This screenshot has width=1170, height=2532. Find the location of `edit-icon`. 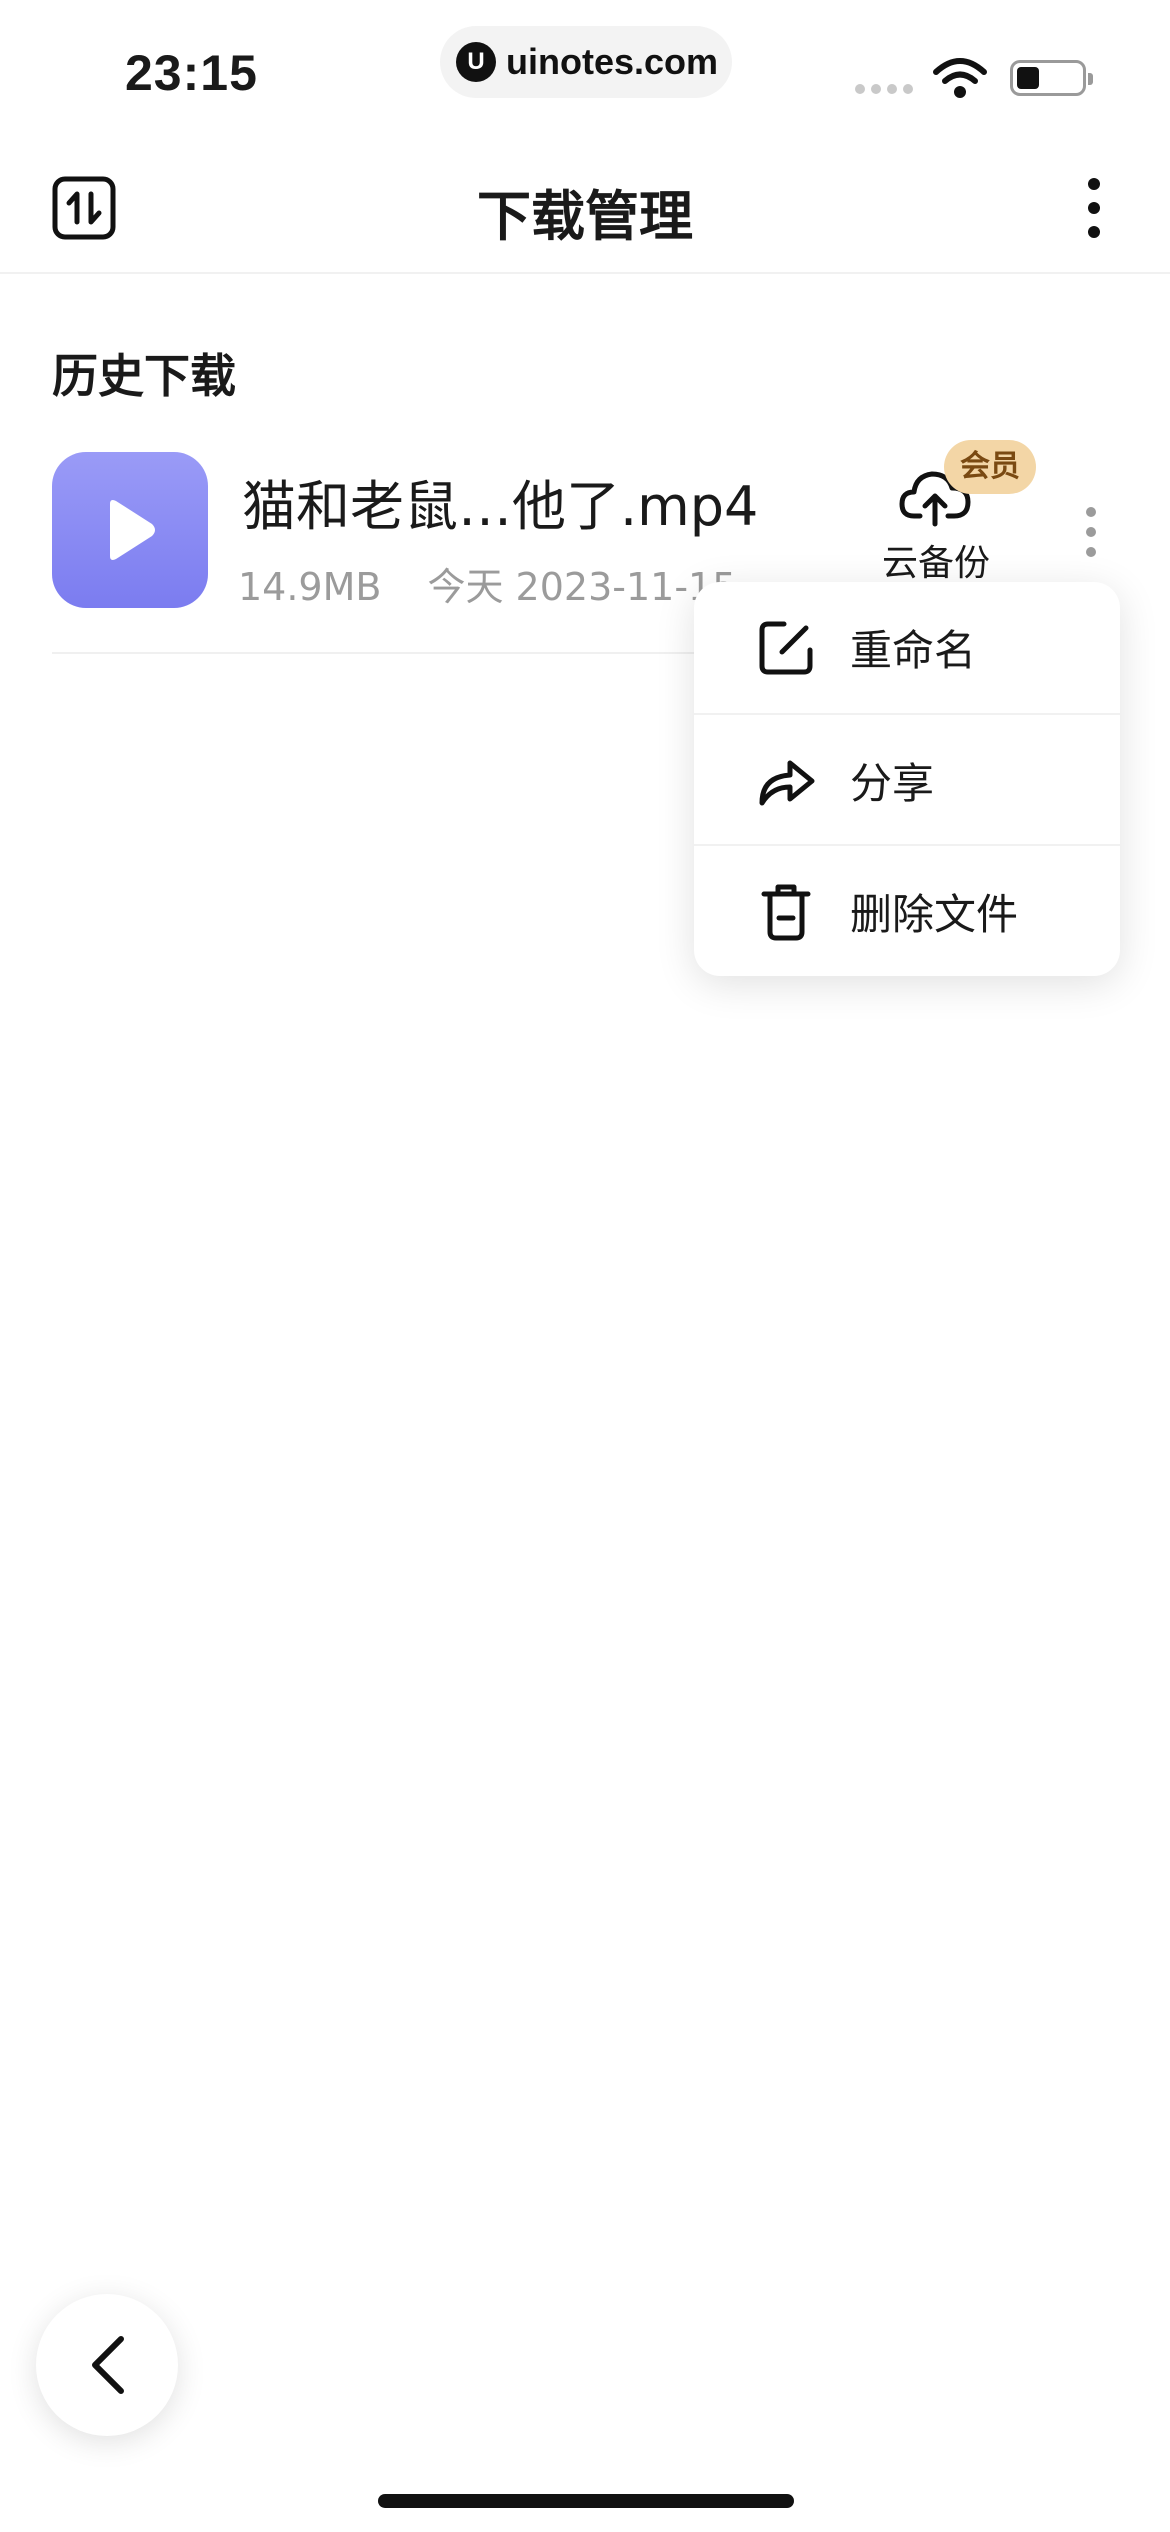

edit-icon is located at coordinates (786, 647).